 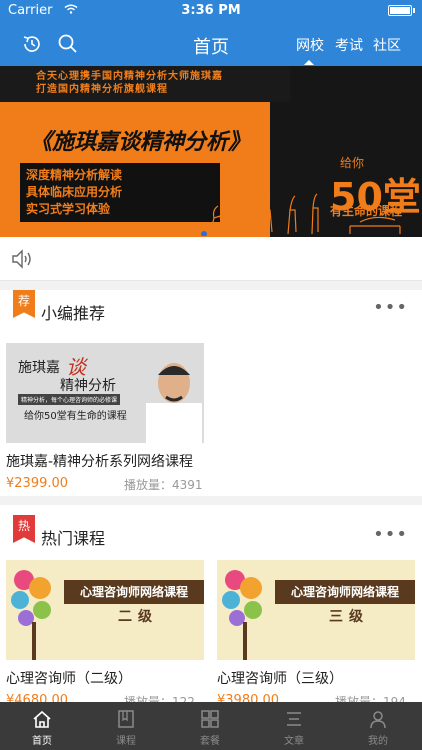 What do you see at coordinates (102, 89) in the screenshot?
I see `banner-header-line2: 打造国内精神分析旗舰课程` at bounding box center [102, 89].